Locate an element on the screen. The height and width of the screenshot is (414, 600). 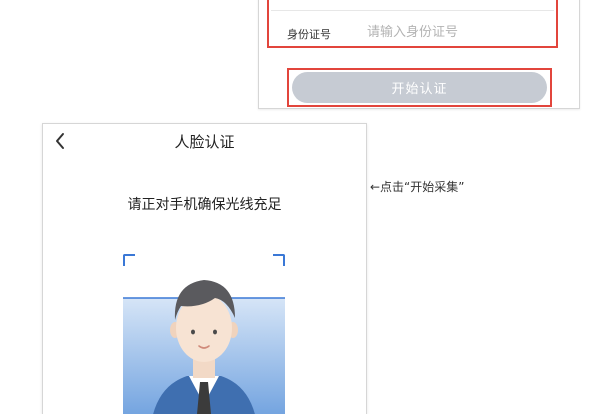
start-verification-button: 开始认证 is located at coordinates (419, 87).